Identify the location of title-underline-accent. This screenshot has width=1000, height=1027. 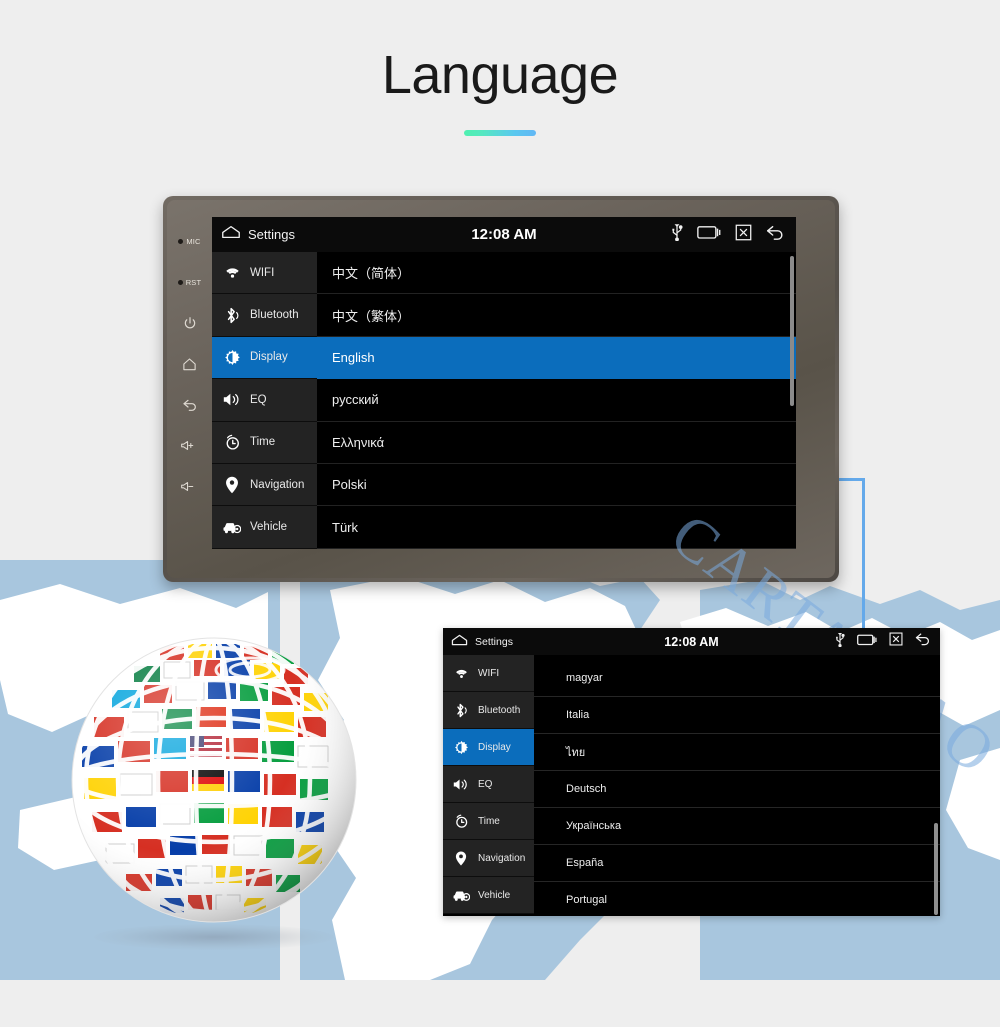
(500, 133).